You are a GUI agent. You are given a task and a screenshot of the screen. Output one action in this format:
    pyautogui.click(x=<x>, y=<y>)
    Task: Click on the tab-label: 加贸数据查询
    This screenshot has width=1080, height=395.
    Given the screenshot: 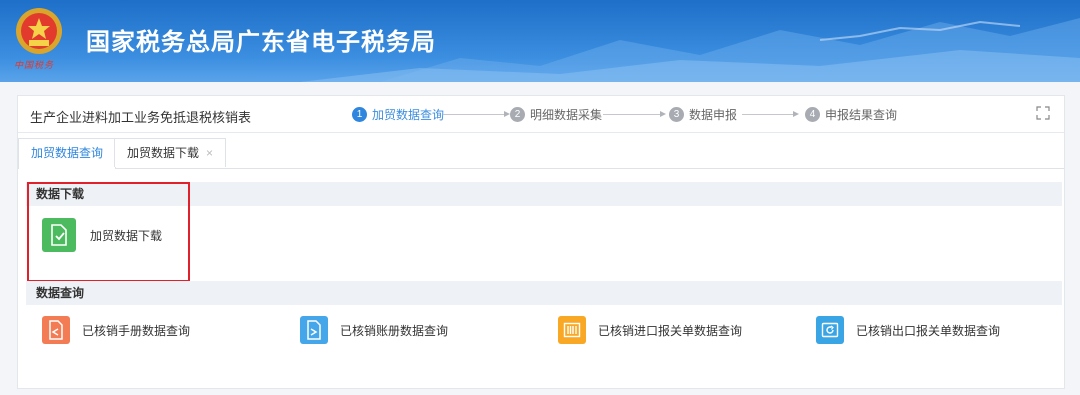 What is the action you would take?
    pyautogui.click(x=67, y=153)
    